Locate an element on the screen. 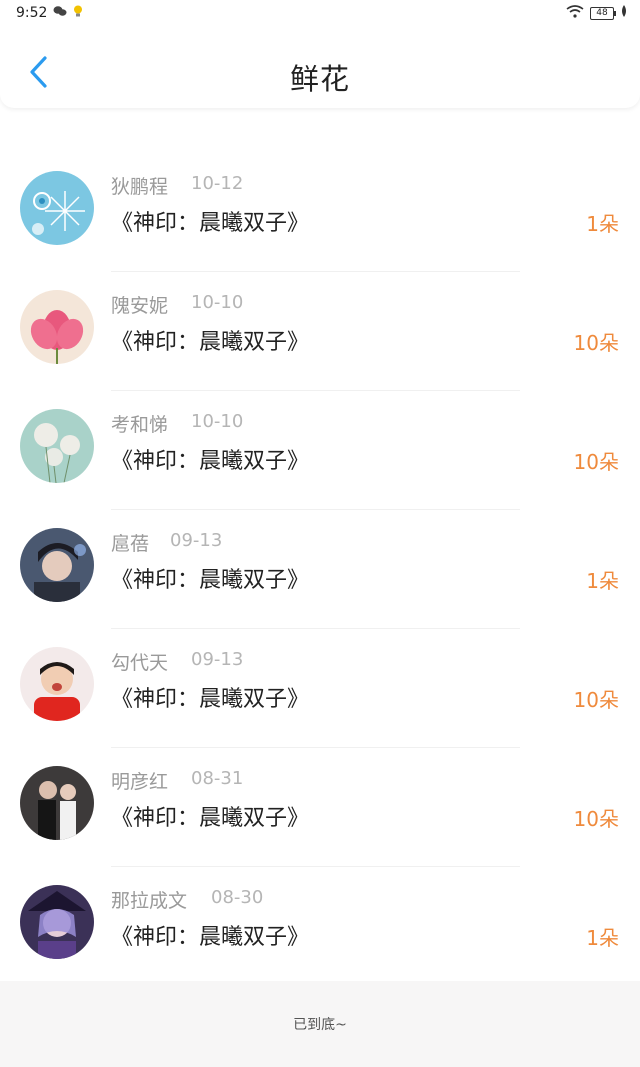 This screenshot has height=1067, width=640. page-title: 鲜花 is located at coordinates (319, 79).